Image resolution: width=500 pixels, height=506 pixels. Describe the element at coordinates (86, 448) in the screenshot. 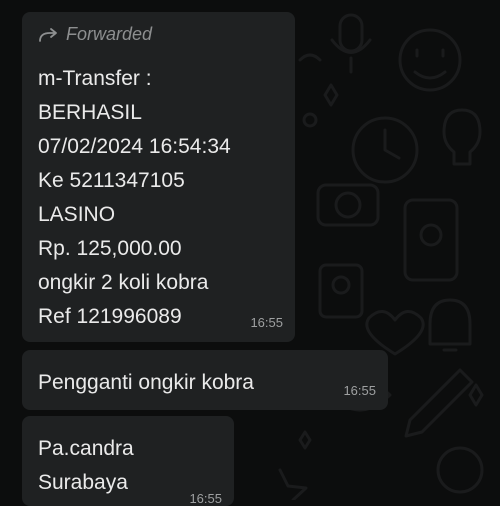

I see `message-line: Pa.candra` at that location.